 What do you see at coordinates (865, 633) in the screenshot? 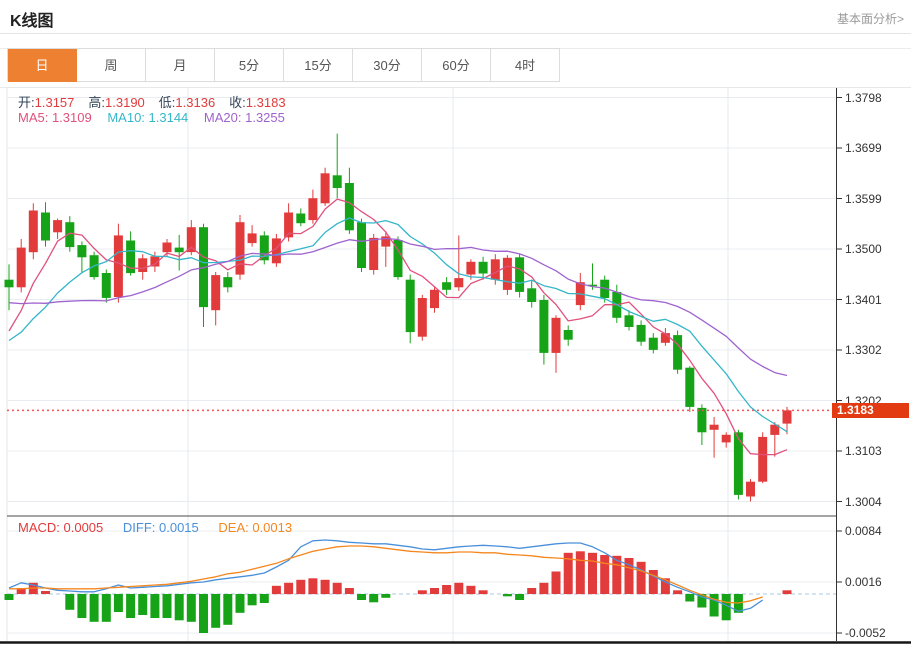
I see `y-axis-label: -0.0052` at bounding box center [865, 633].